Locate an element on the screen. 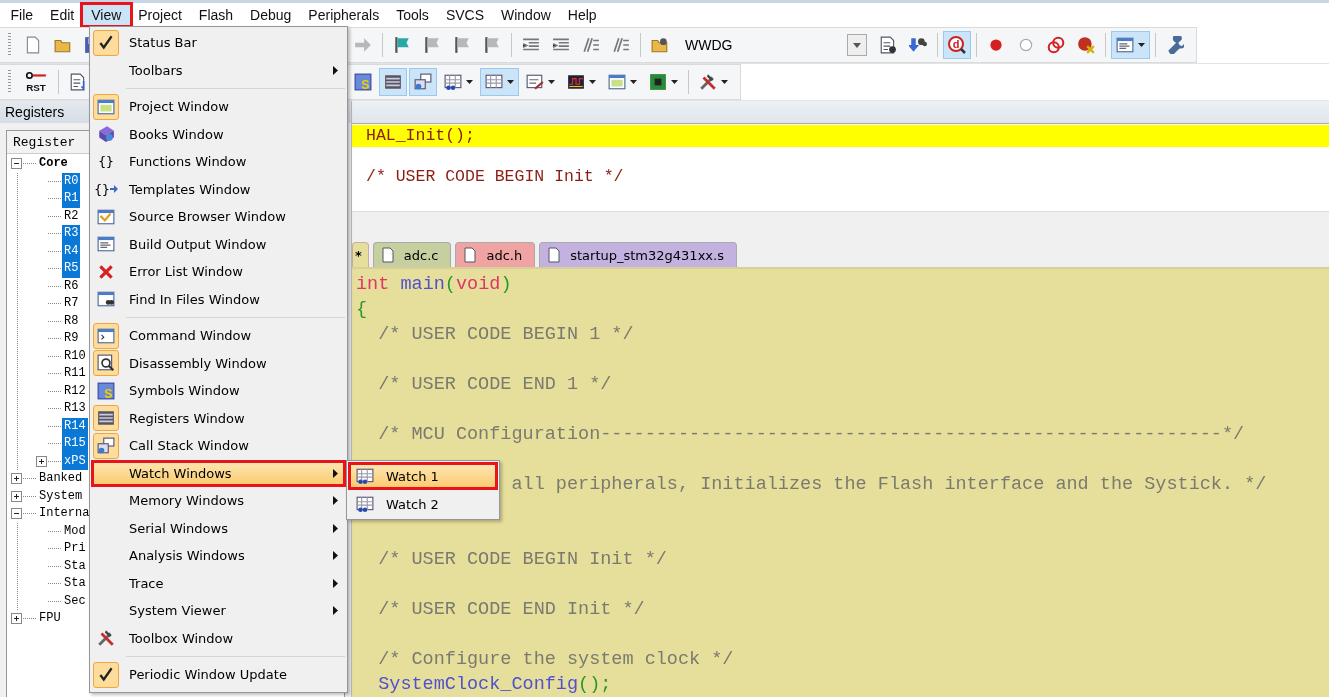 Image resolution: width=1329 pixels, height=697 pixels. menu-item: Edit is located at coordinates (62, 15).